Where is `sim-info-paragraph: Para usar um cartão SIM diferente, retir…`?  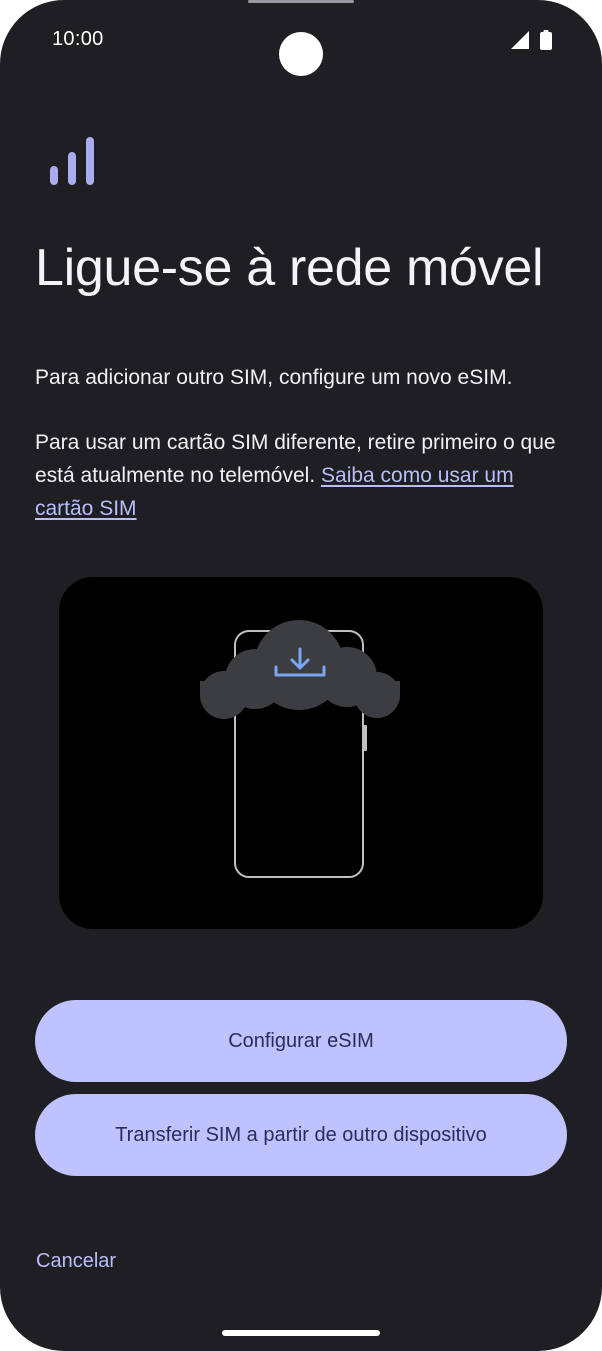
sim-info-paragraph: Para usar um cartão SIM diferente, retir… is located at coordinates (302, 475).